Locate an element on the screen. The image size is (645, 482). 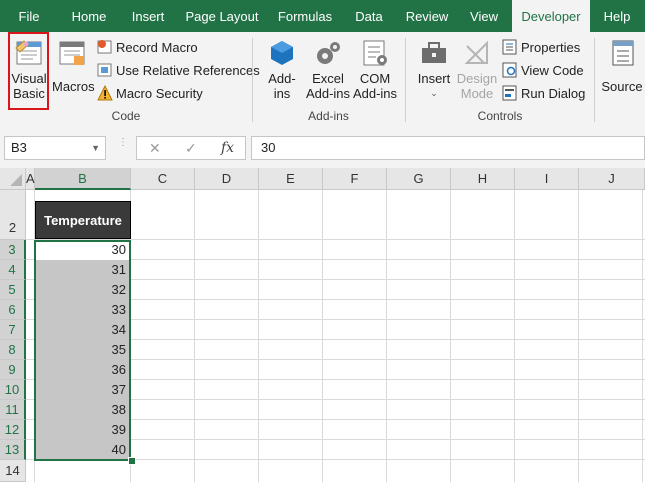
tab-insert: Insert is located at coordinates (148, 16).